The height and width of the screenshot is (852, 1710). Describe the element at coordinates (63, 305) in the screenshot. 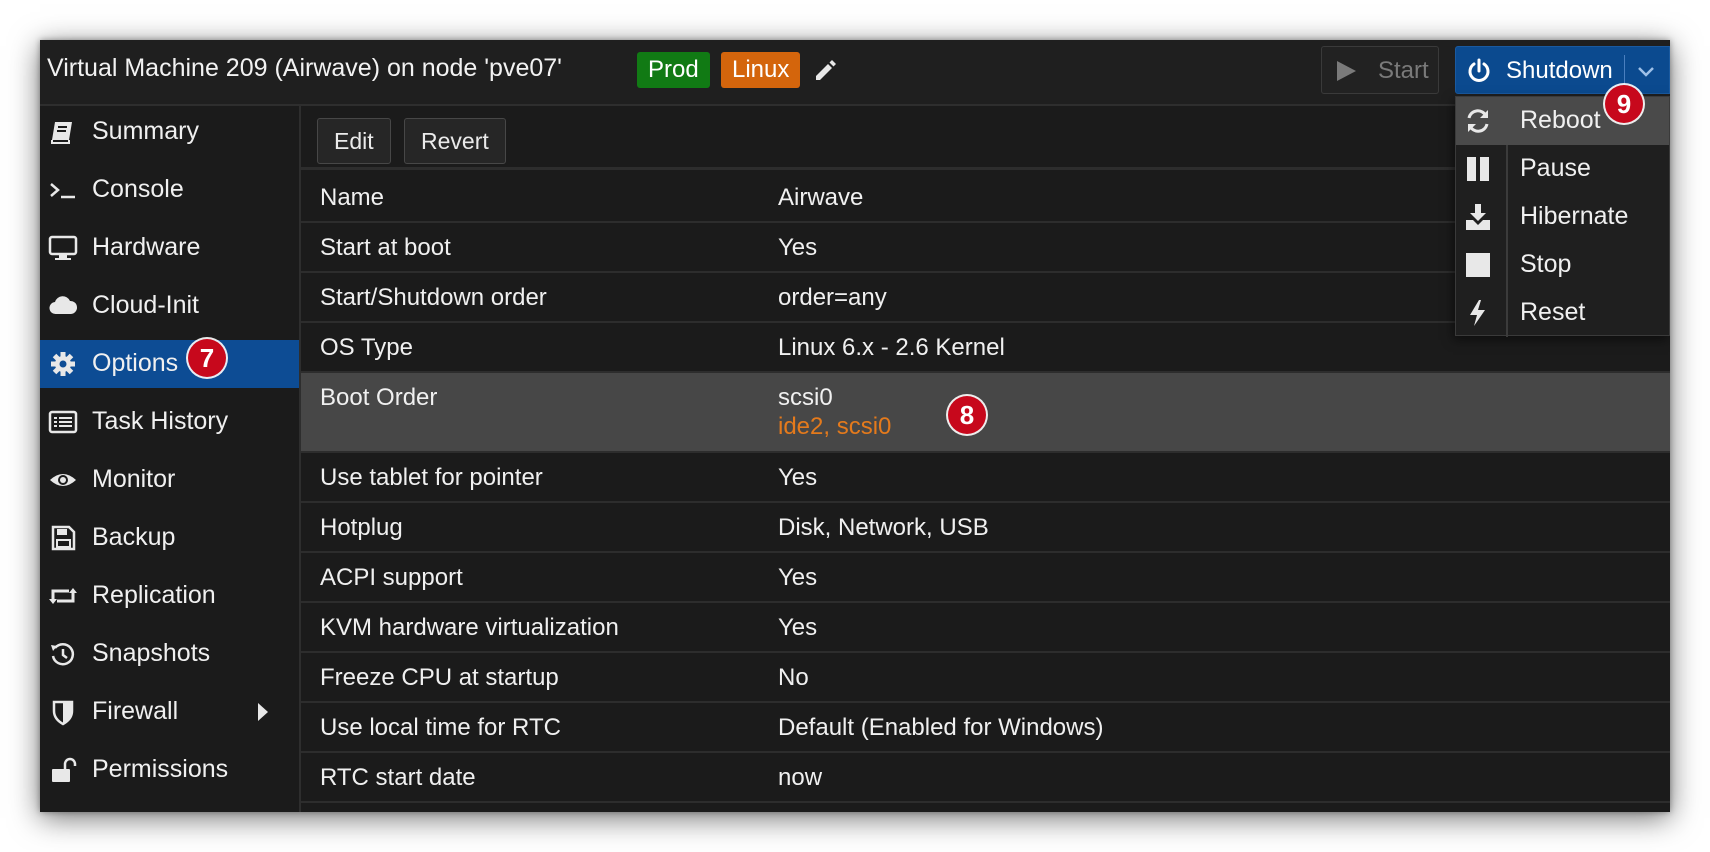

I see `cloud-icon` at that location.